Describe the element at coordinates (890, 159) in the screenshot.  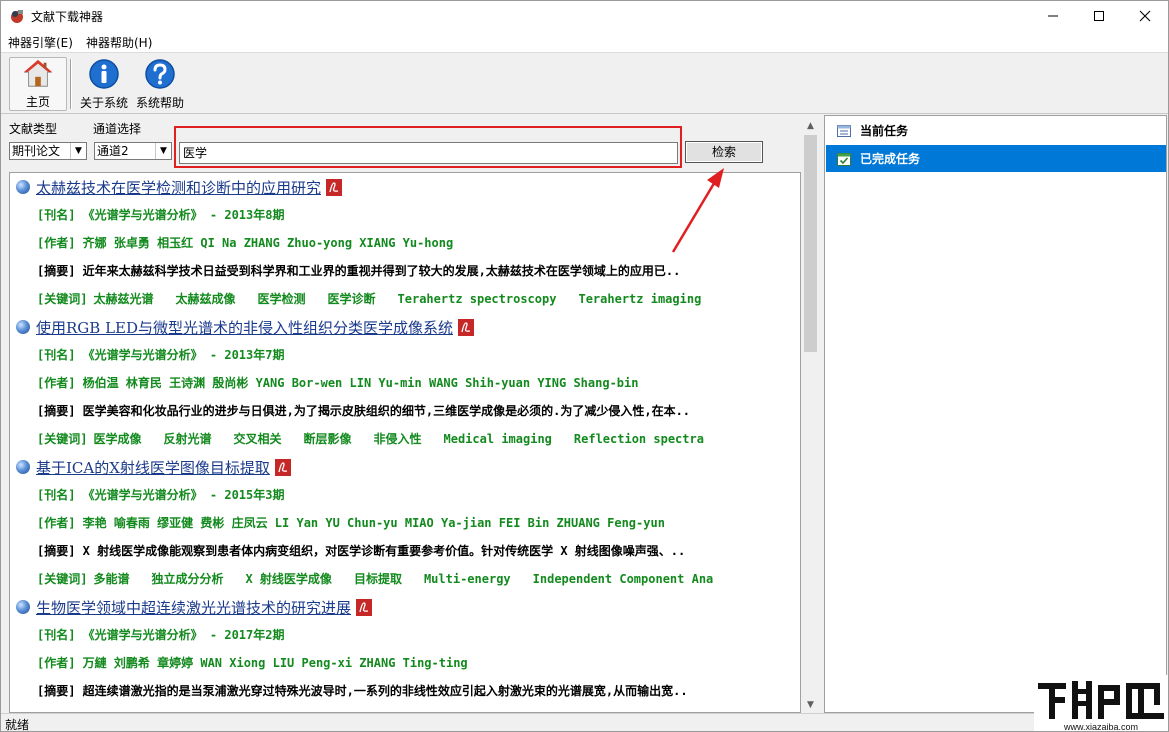
I see `task-completed-label: 已完成任务` at that location.